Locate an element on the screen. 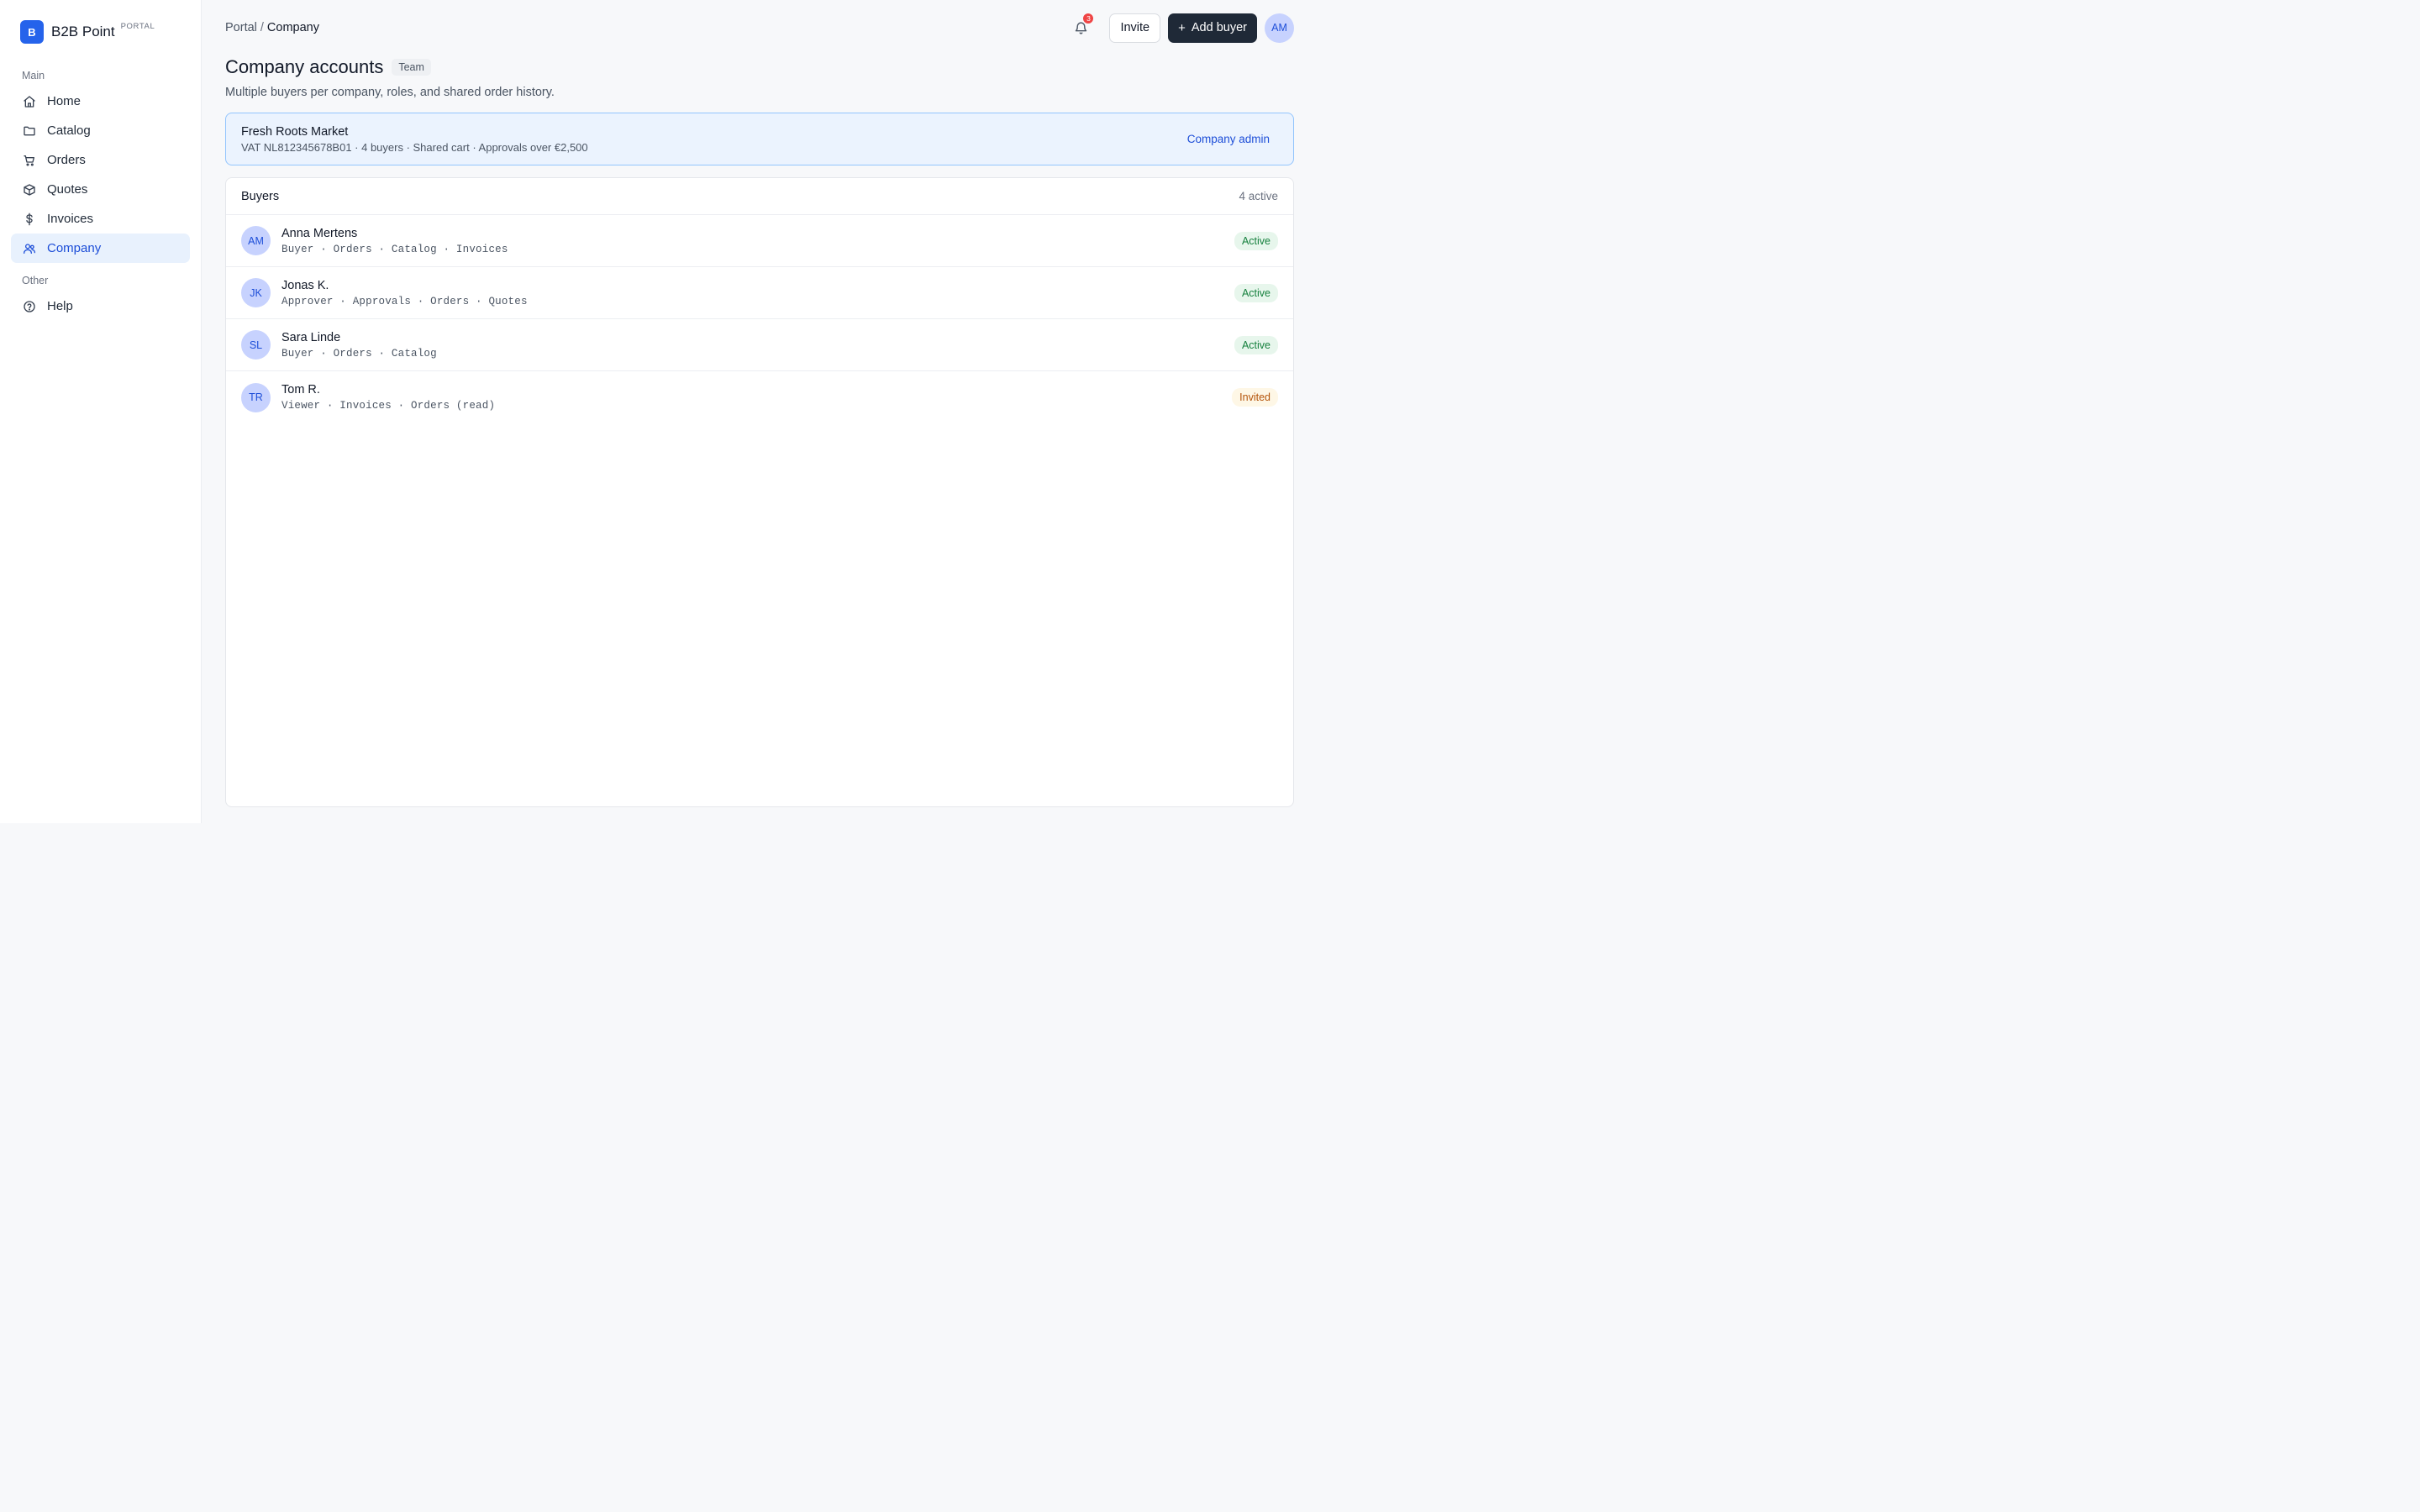  brand-logo: B is located at coordinates (32, 32).